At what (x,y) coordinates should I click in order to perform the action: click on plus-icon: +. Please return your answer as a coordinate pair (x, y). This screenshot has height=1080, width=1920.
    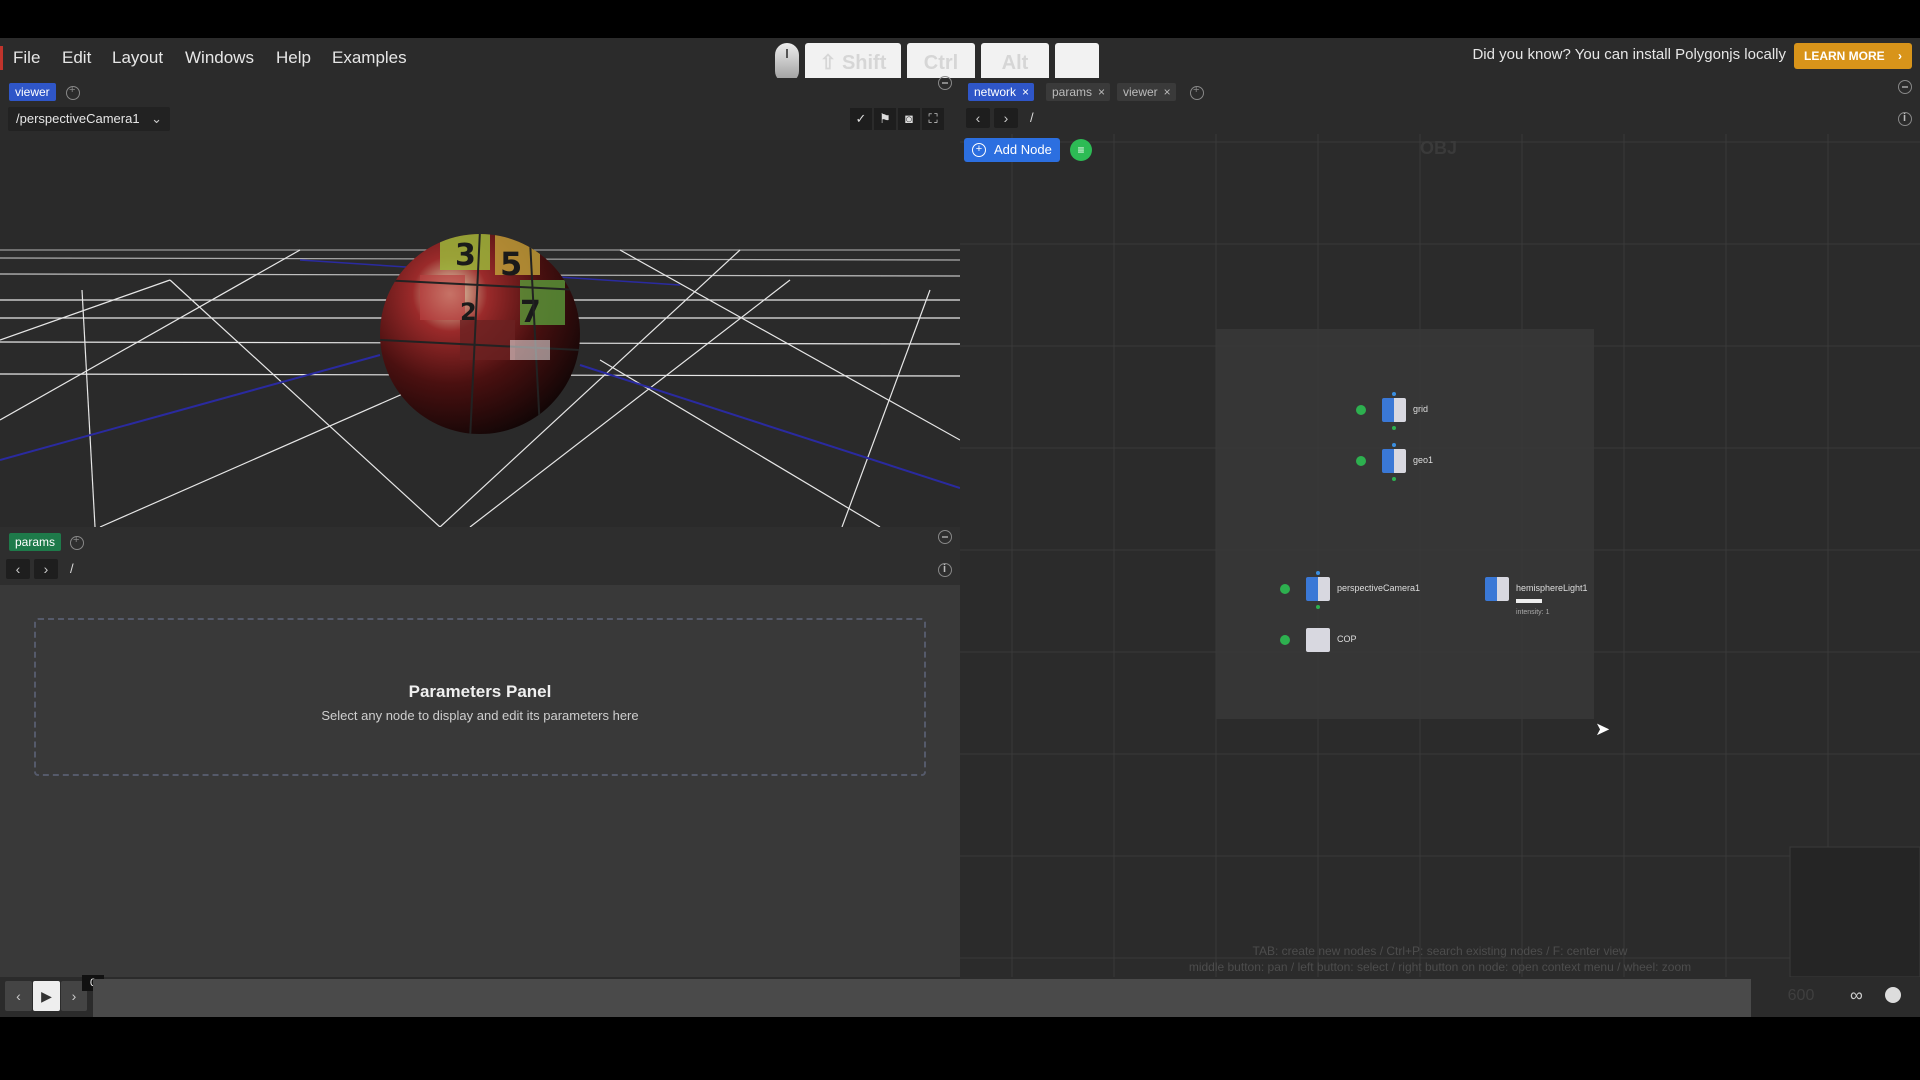
    Looking at the image, I should click on (979, 150).